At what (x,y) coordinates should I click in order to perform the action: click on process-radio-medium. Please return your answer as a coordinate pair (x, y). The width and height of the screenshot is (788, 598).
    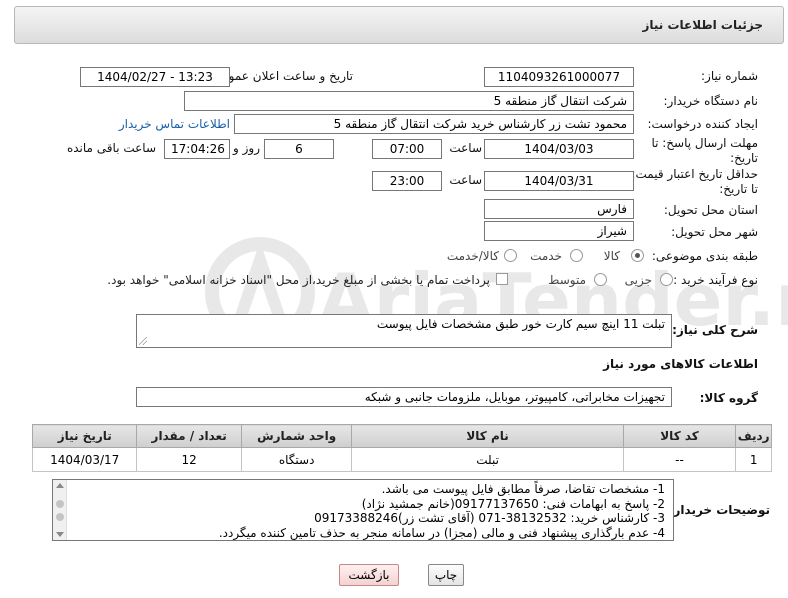
    Looking at the image, I should click on (600, 279).